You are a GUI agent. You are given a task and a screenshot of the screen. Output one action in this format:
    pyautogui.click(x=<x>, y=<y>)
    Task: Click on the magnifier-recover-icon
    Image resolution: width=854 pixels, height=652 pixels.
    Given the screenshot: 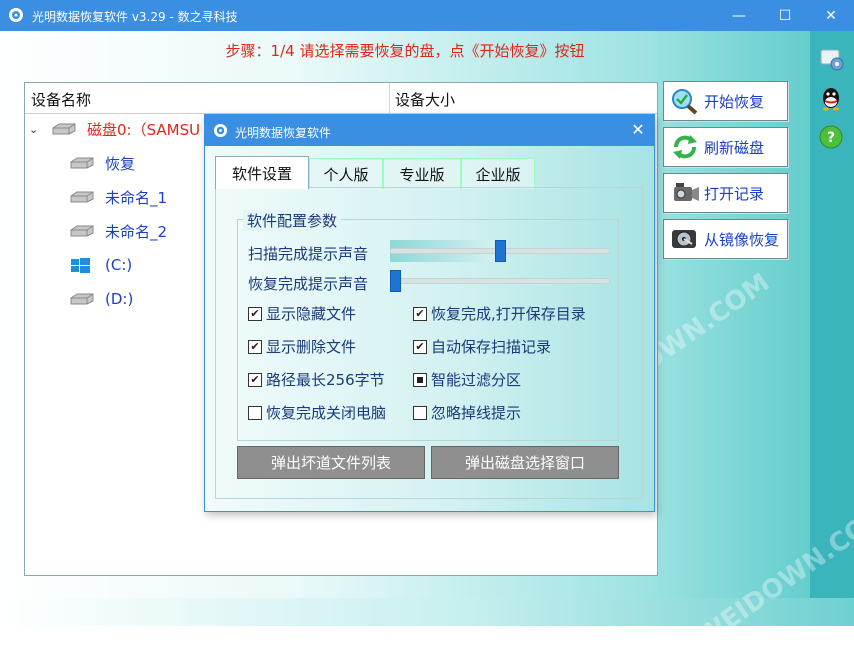 What is the action you would take?
    pyautogui.click(x=685, y=101)
    